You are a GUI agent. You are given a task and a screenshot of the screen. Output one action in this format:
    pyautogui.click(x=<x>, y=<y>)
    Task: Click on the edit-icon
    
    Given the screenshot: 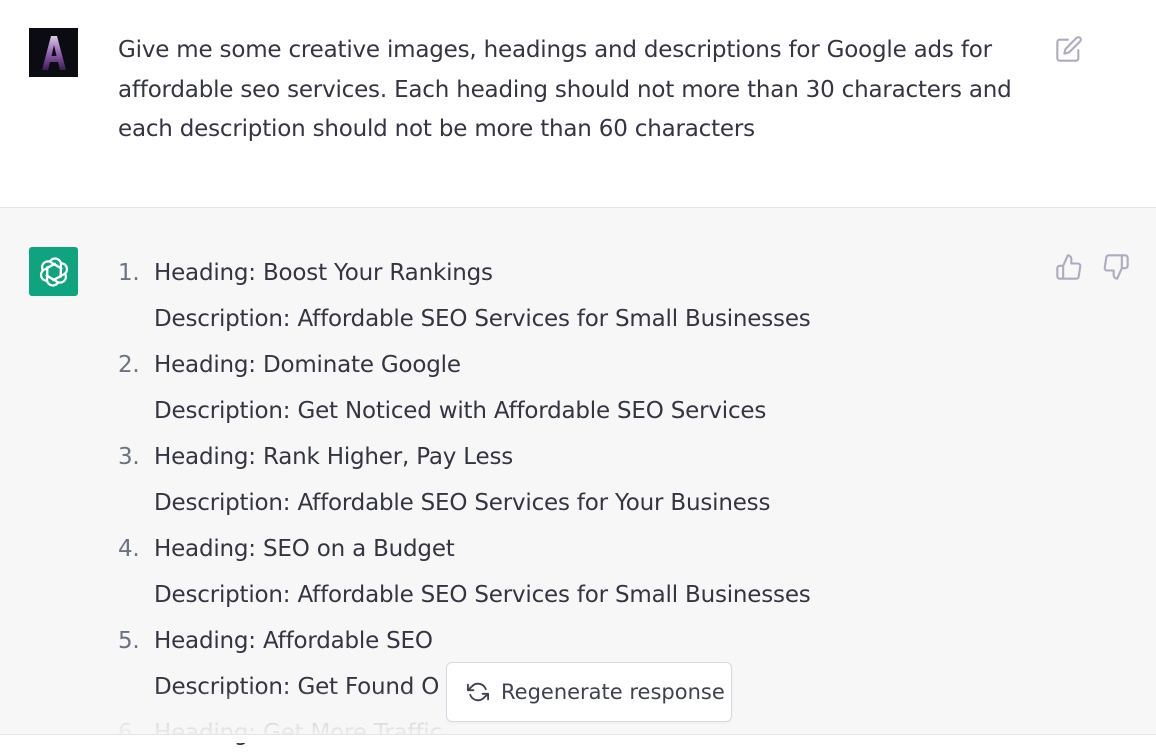 What is the action you would take?
    pyautogui.click(x=1069, y=49)
    